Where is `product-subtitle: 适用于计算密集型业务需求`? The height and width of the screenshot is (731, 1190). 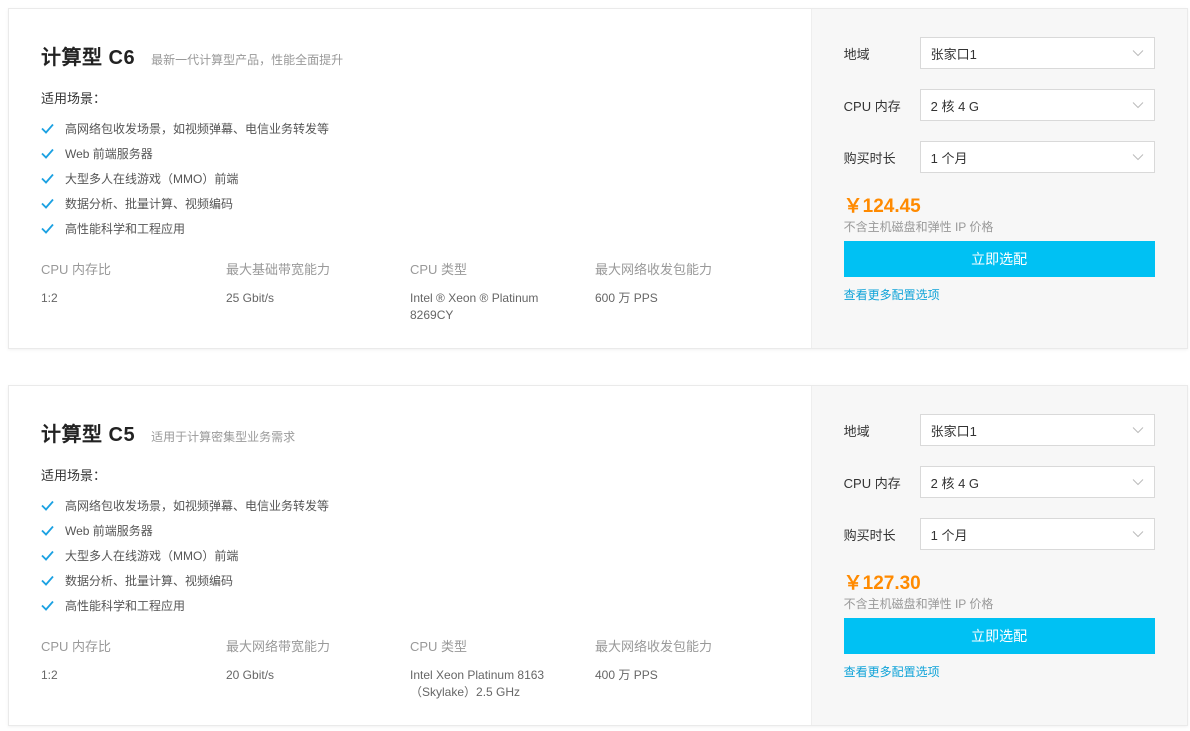
product-subtitle: 适用于计算密集型业务需求 is located at coordinates (223, 437).